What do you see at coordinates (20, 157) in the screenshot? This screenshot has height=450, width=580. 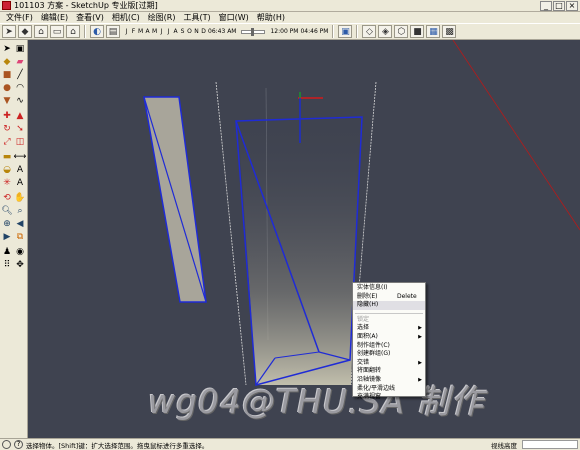 I see `dimension-tool-icon: ⟷` at bounding box center [20, 157].